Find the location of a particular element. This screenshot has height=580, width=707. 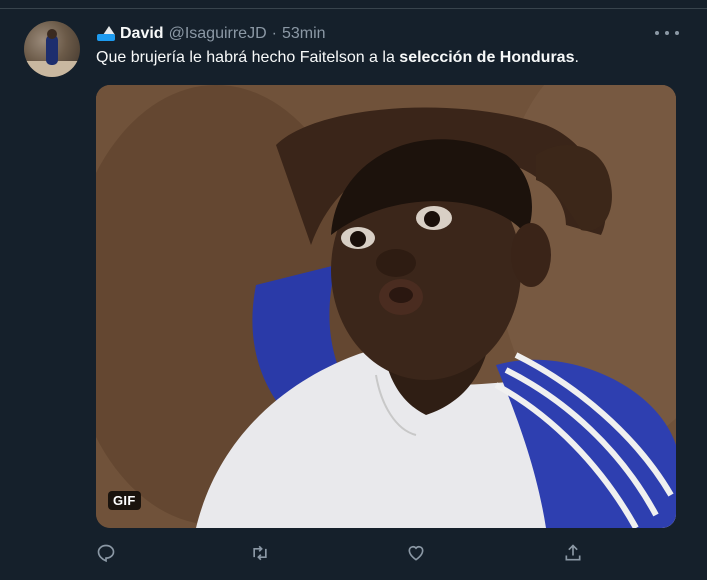

avatar is located at coordinates (52, 49).